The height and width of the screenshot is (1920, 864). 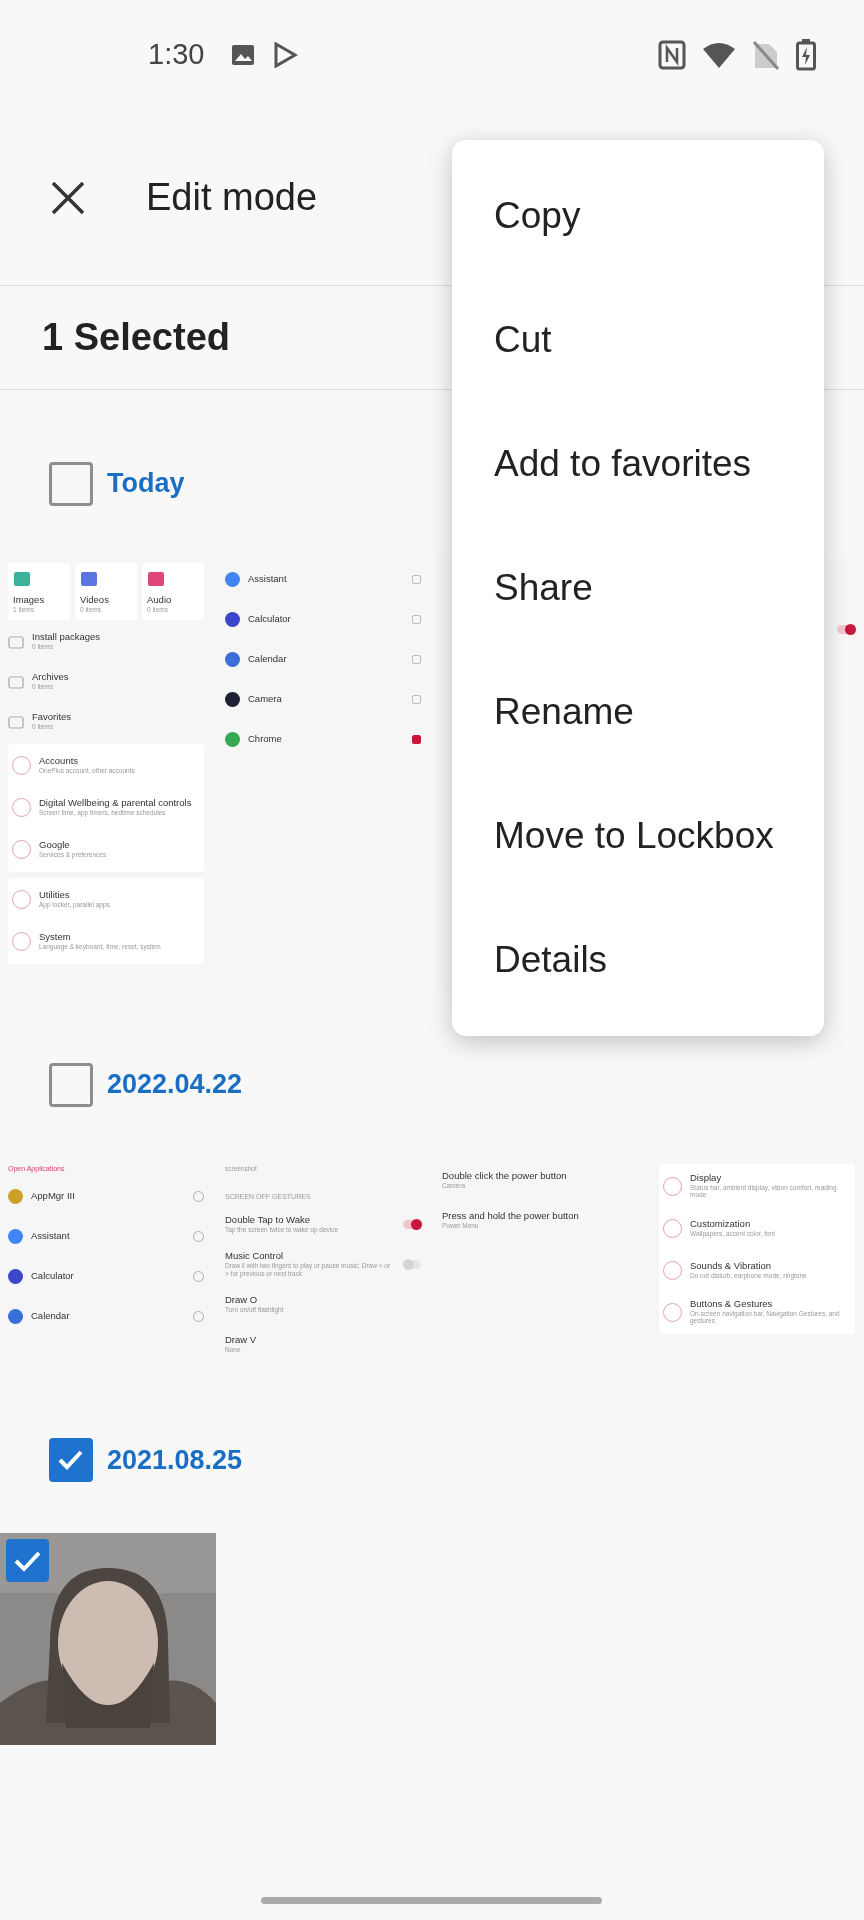 What do you see at coordinates (55, 938) in the screenshot?
I see `item-title: System` at bounding box center [55, 938].